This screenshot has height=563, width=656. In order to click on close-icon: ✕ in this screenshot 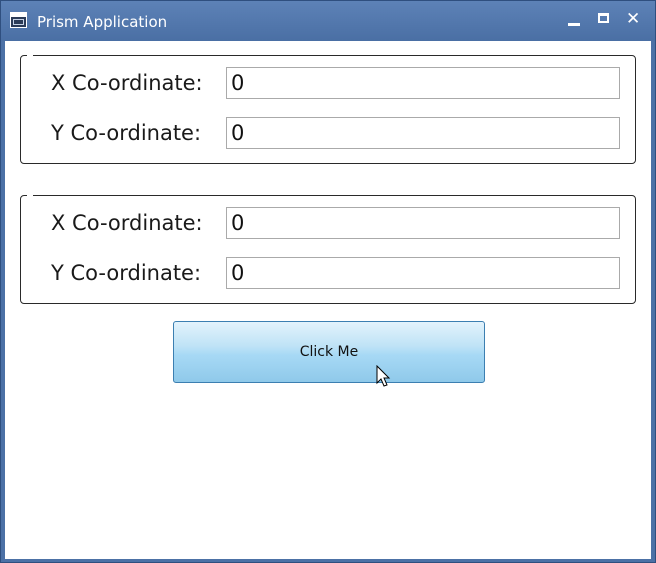, I will do `click(633, 19)`.